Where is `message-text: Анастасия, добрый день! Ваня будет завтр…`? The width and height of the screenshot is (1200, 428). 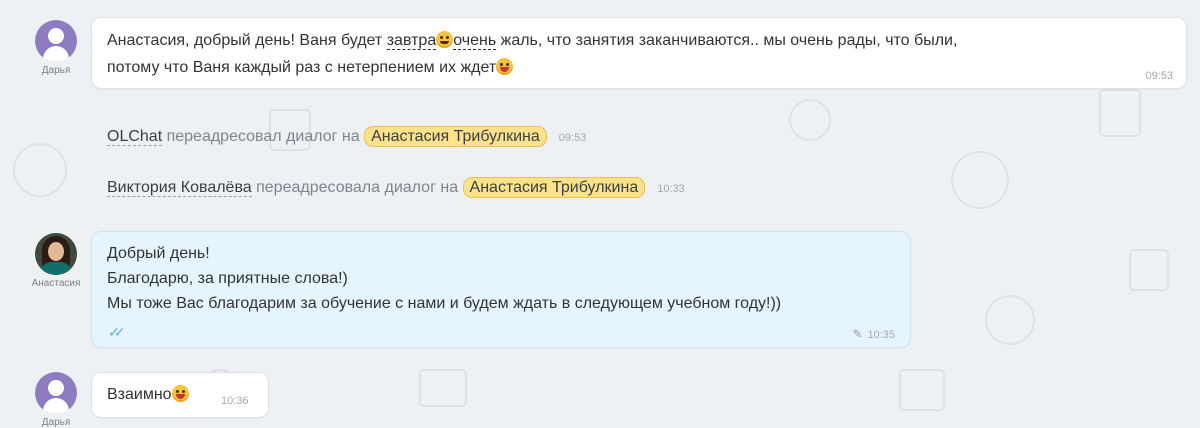
message-text: Анастасия, добрый день! Ваня будет завтр… is located at coordinates (532, 40).